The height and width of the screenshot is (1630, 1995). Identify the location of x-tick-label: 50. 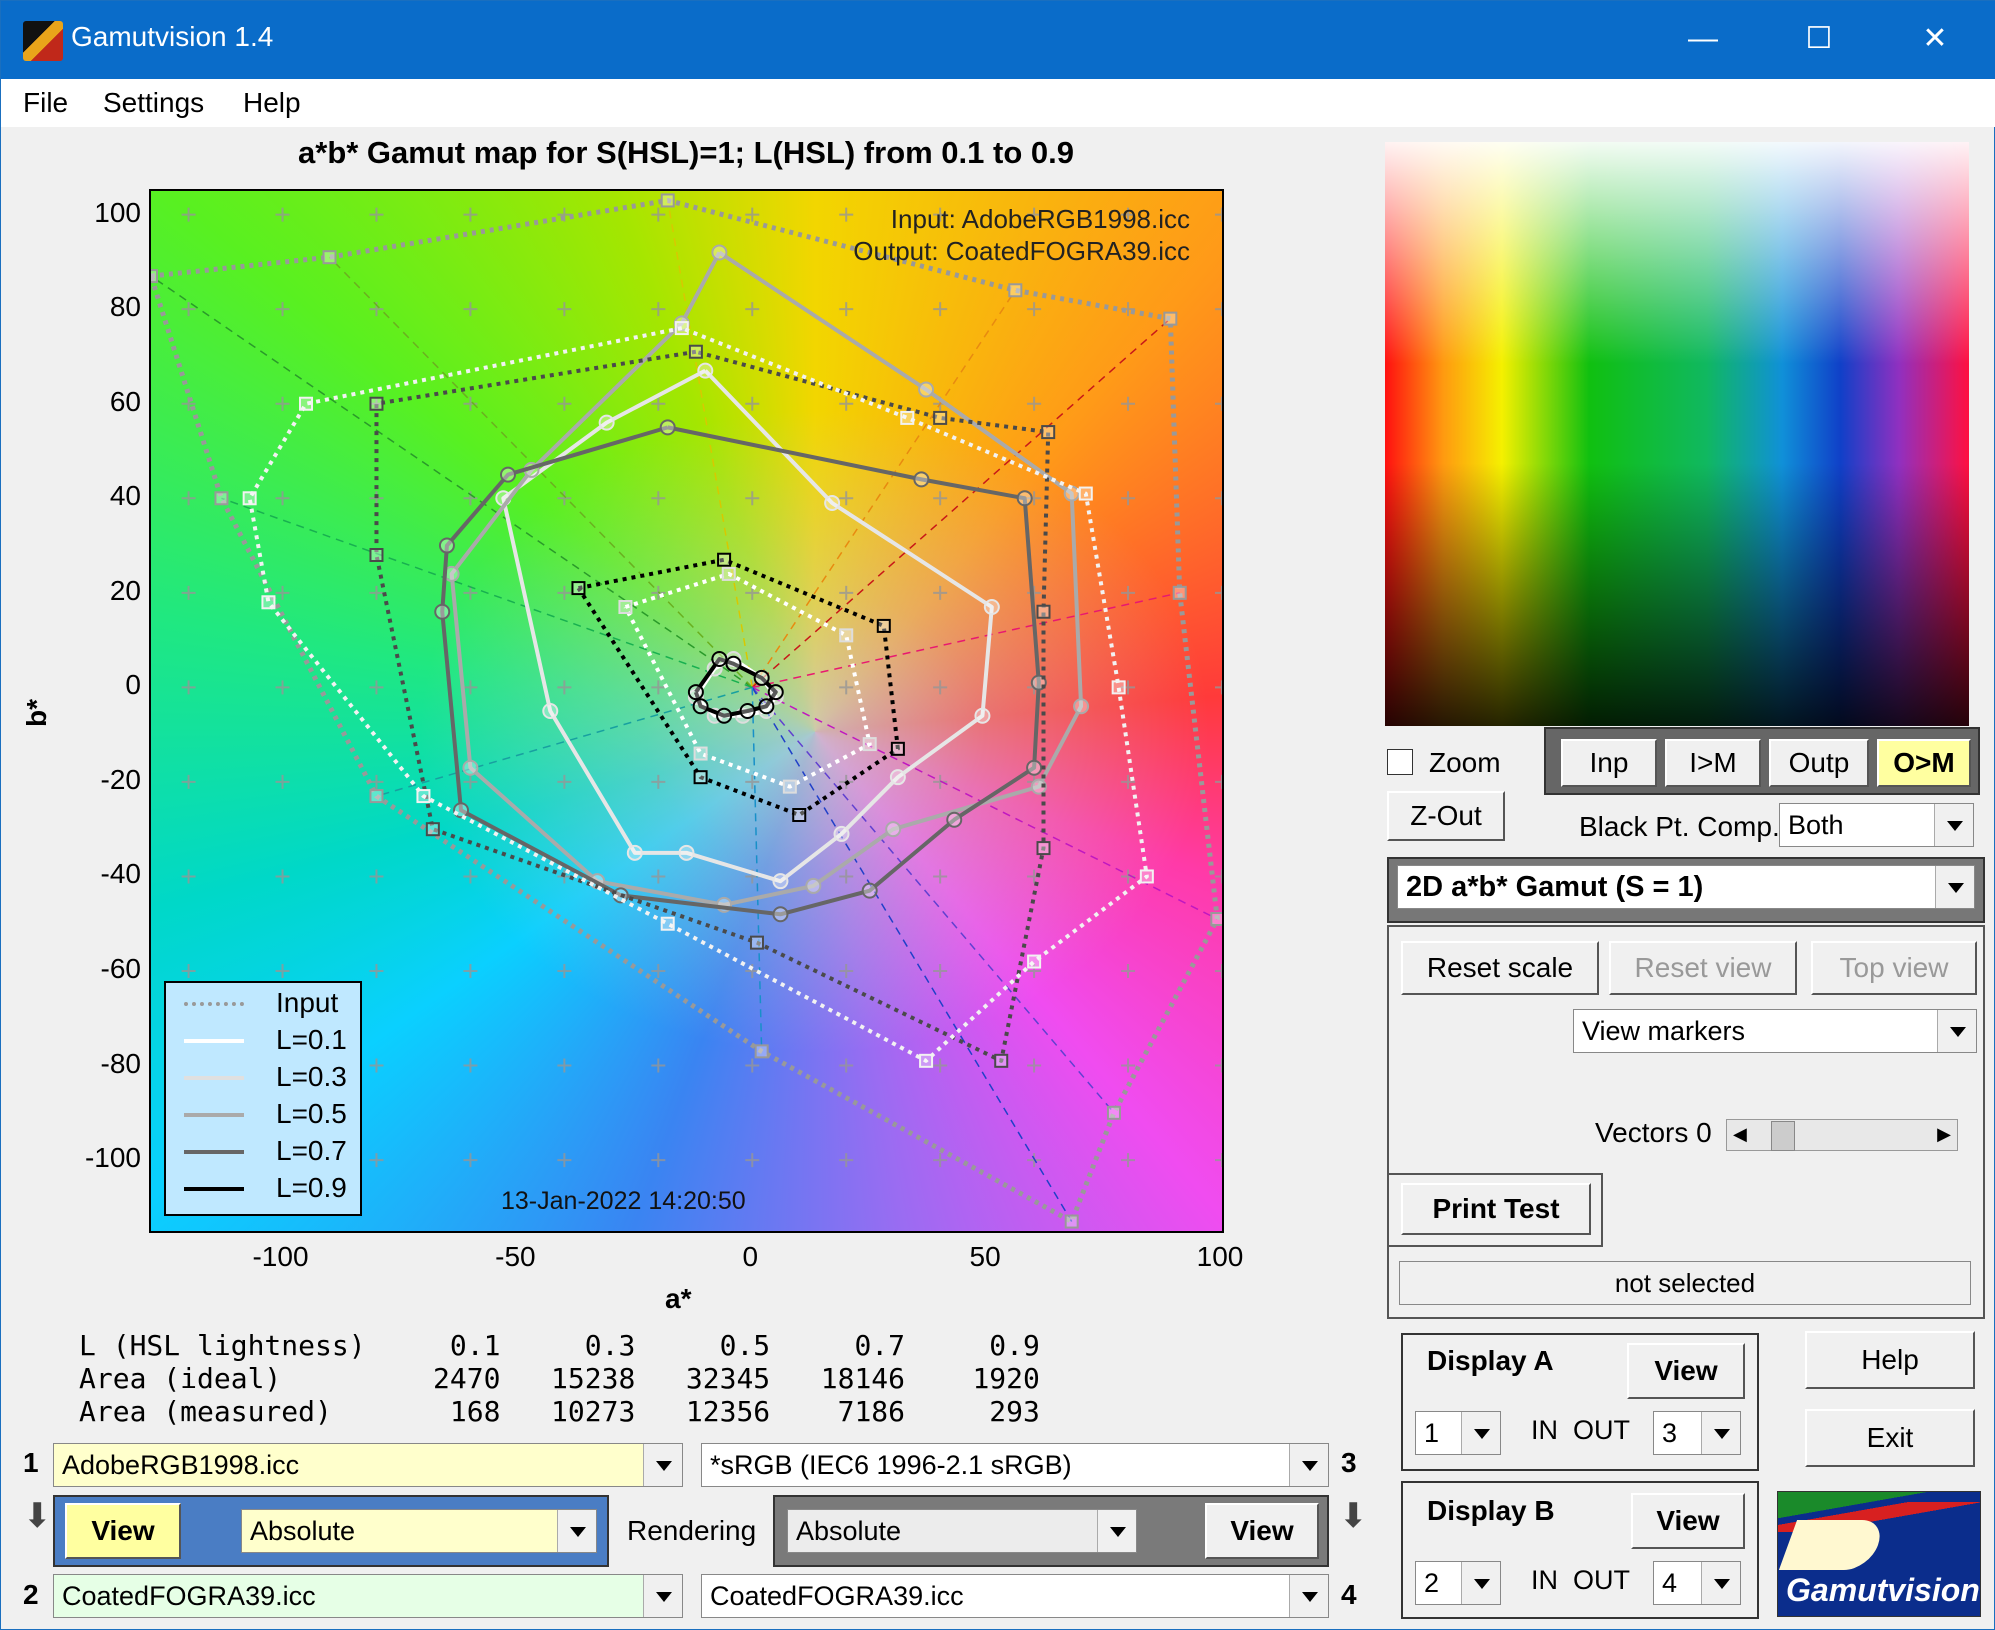
(985, 1256).